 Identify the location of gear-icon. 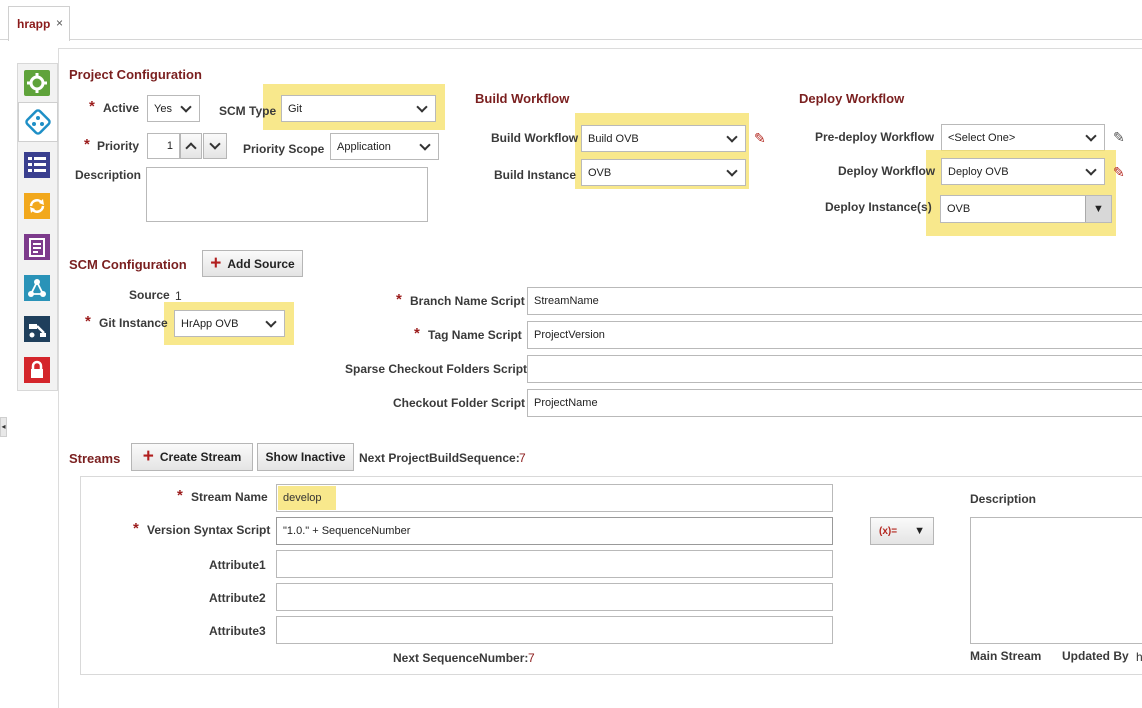
(37, 83).